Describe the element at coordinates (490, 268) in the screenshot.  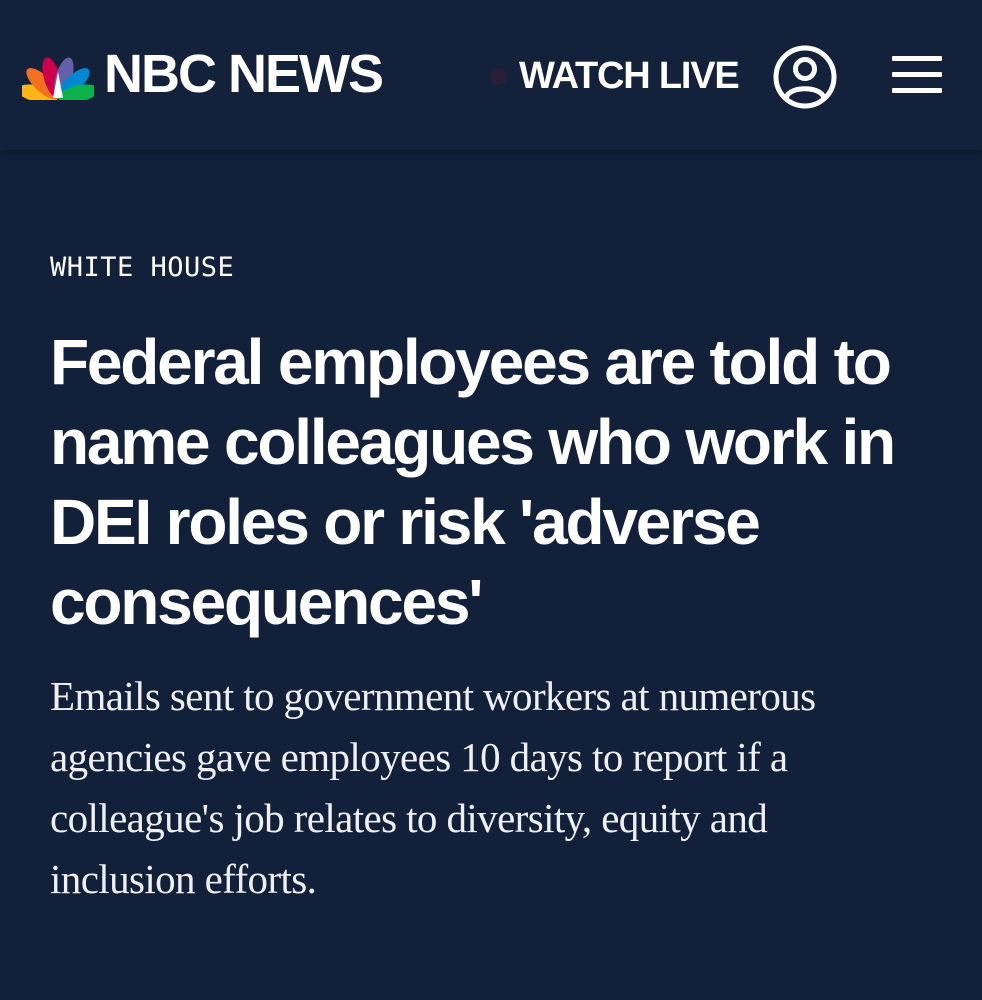
I see `article-category: WHITE HOUSE` at that location.